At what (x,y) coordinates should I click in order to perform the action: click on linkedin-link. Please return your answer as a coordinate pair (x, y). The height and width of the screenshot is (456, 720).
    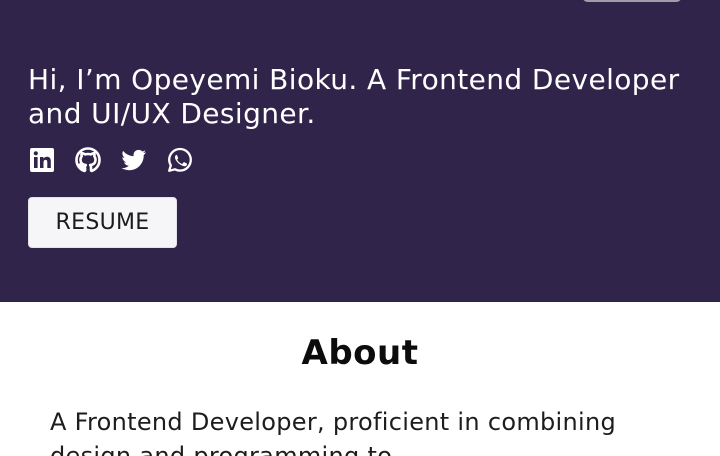
    Looking at the image, I should click on (42, 160).